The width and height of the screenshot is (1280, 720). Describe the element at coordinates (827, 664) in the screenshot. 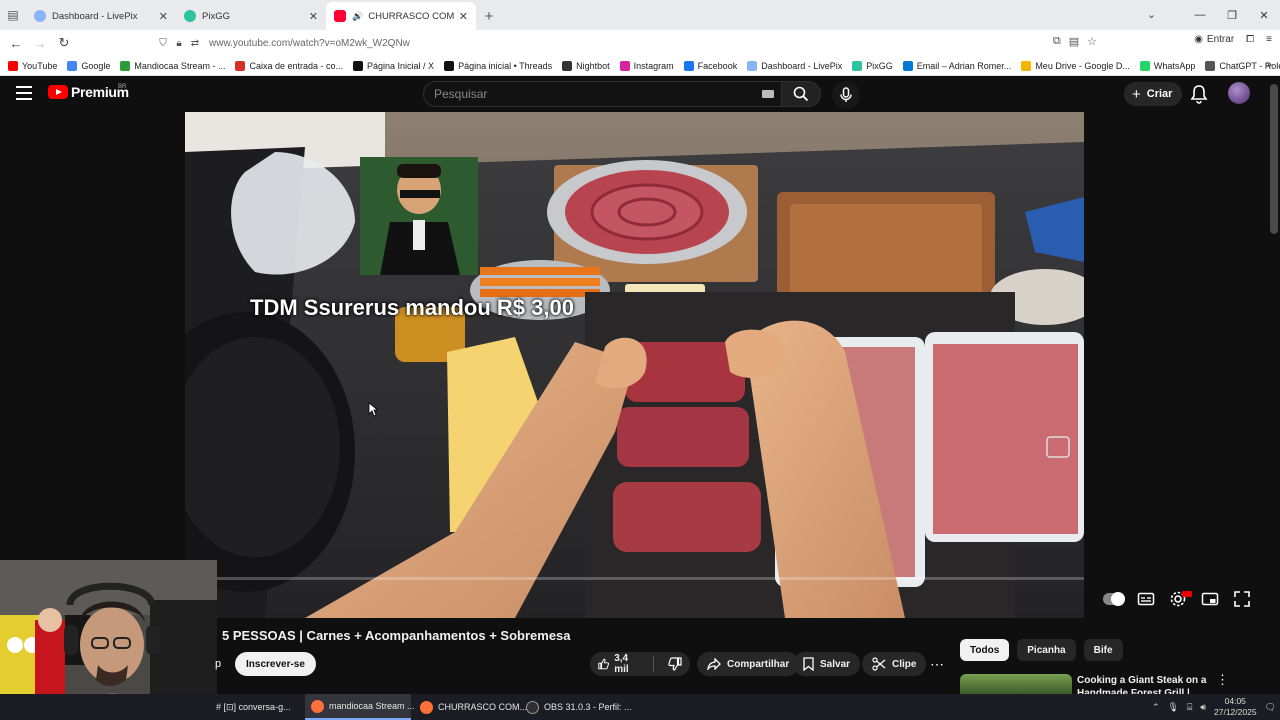

I see `save-button: Salvar` at that location.